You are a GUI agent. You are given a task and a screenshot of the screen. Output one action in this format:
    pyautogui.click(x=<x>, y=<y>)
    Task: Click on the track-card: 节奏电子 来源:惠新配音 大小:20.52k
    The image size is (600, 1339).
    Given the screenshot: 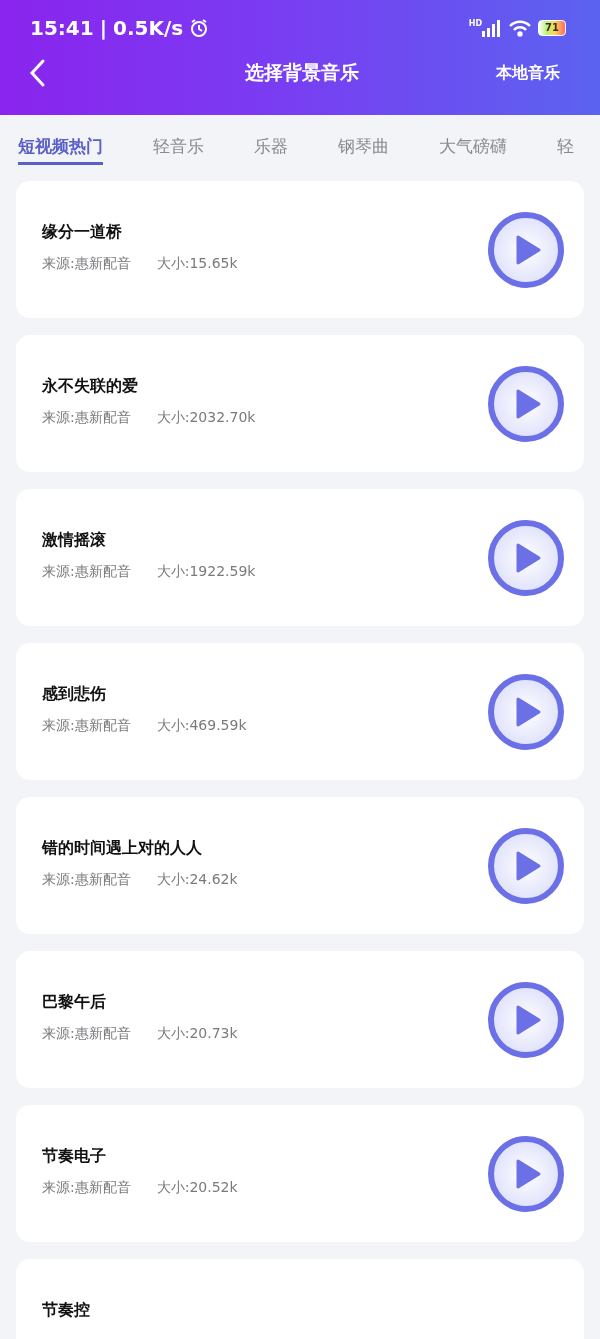 What is the action you would take?
    pyautogui.click(x=300, y=1173)
    